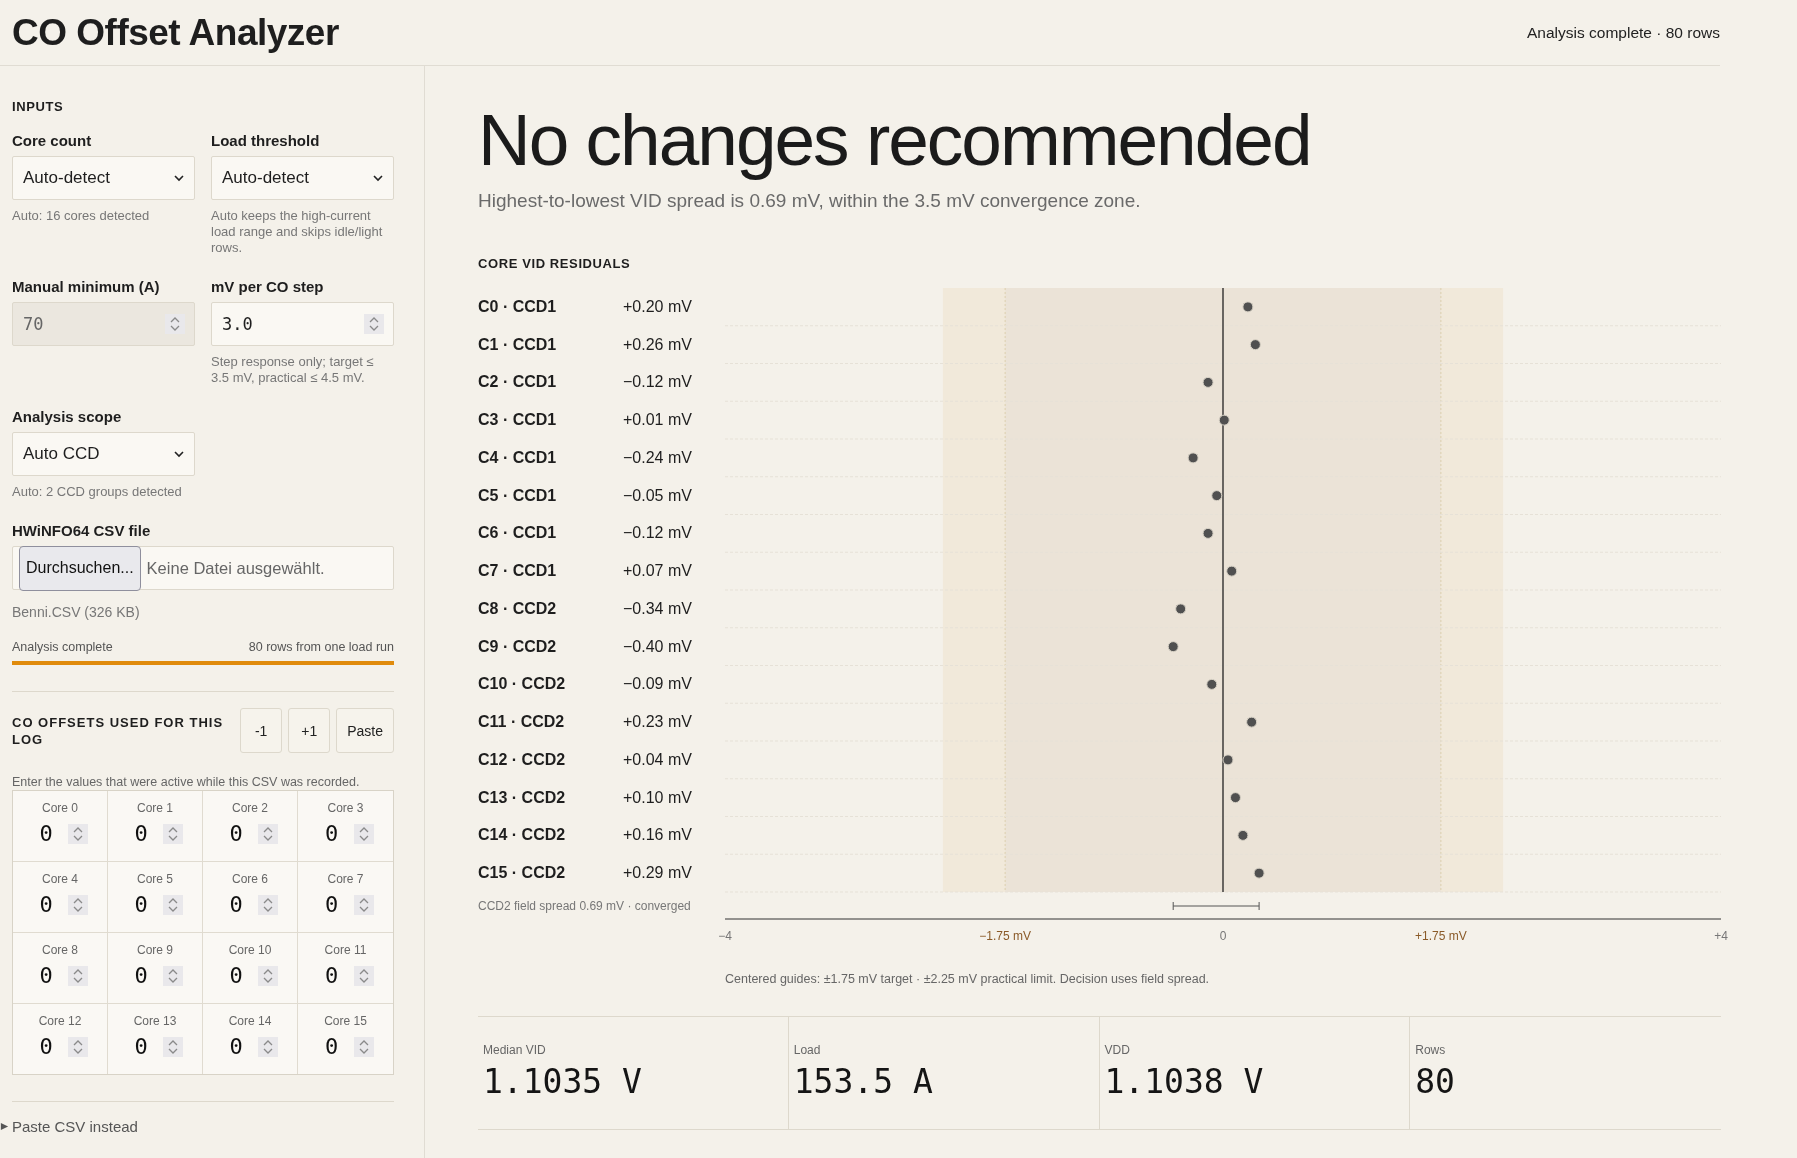  Describe the element at coordinates (518, 533) in the screenshot. I see `core-name: C6 · CCD1` at that location.